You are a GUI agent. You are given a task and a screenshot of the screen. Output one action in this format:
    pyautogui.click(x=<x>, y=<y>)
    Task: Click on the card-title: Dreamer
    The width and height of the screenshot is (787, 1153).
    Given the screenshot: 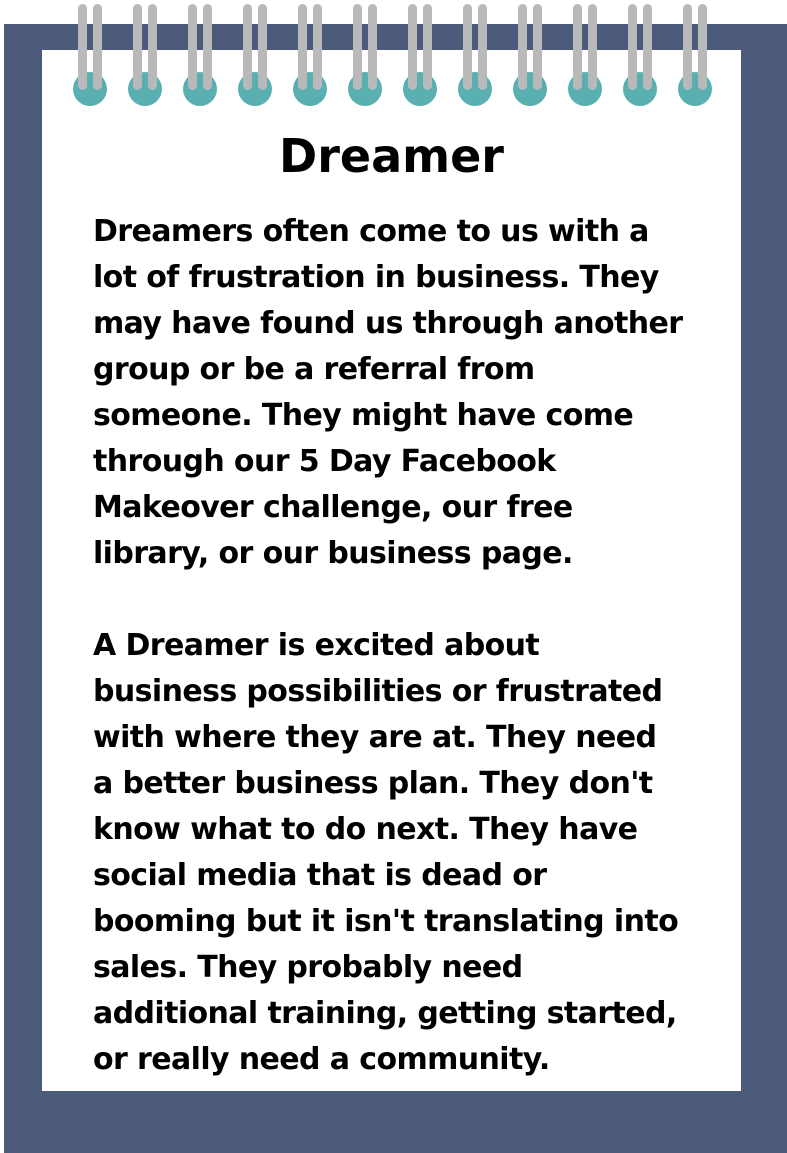 What is the action you would take?
    pyautogui.click(x=391, y=156)
    